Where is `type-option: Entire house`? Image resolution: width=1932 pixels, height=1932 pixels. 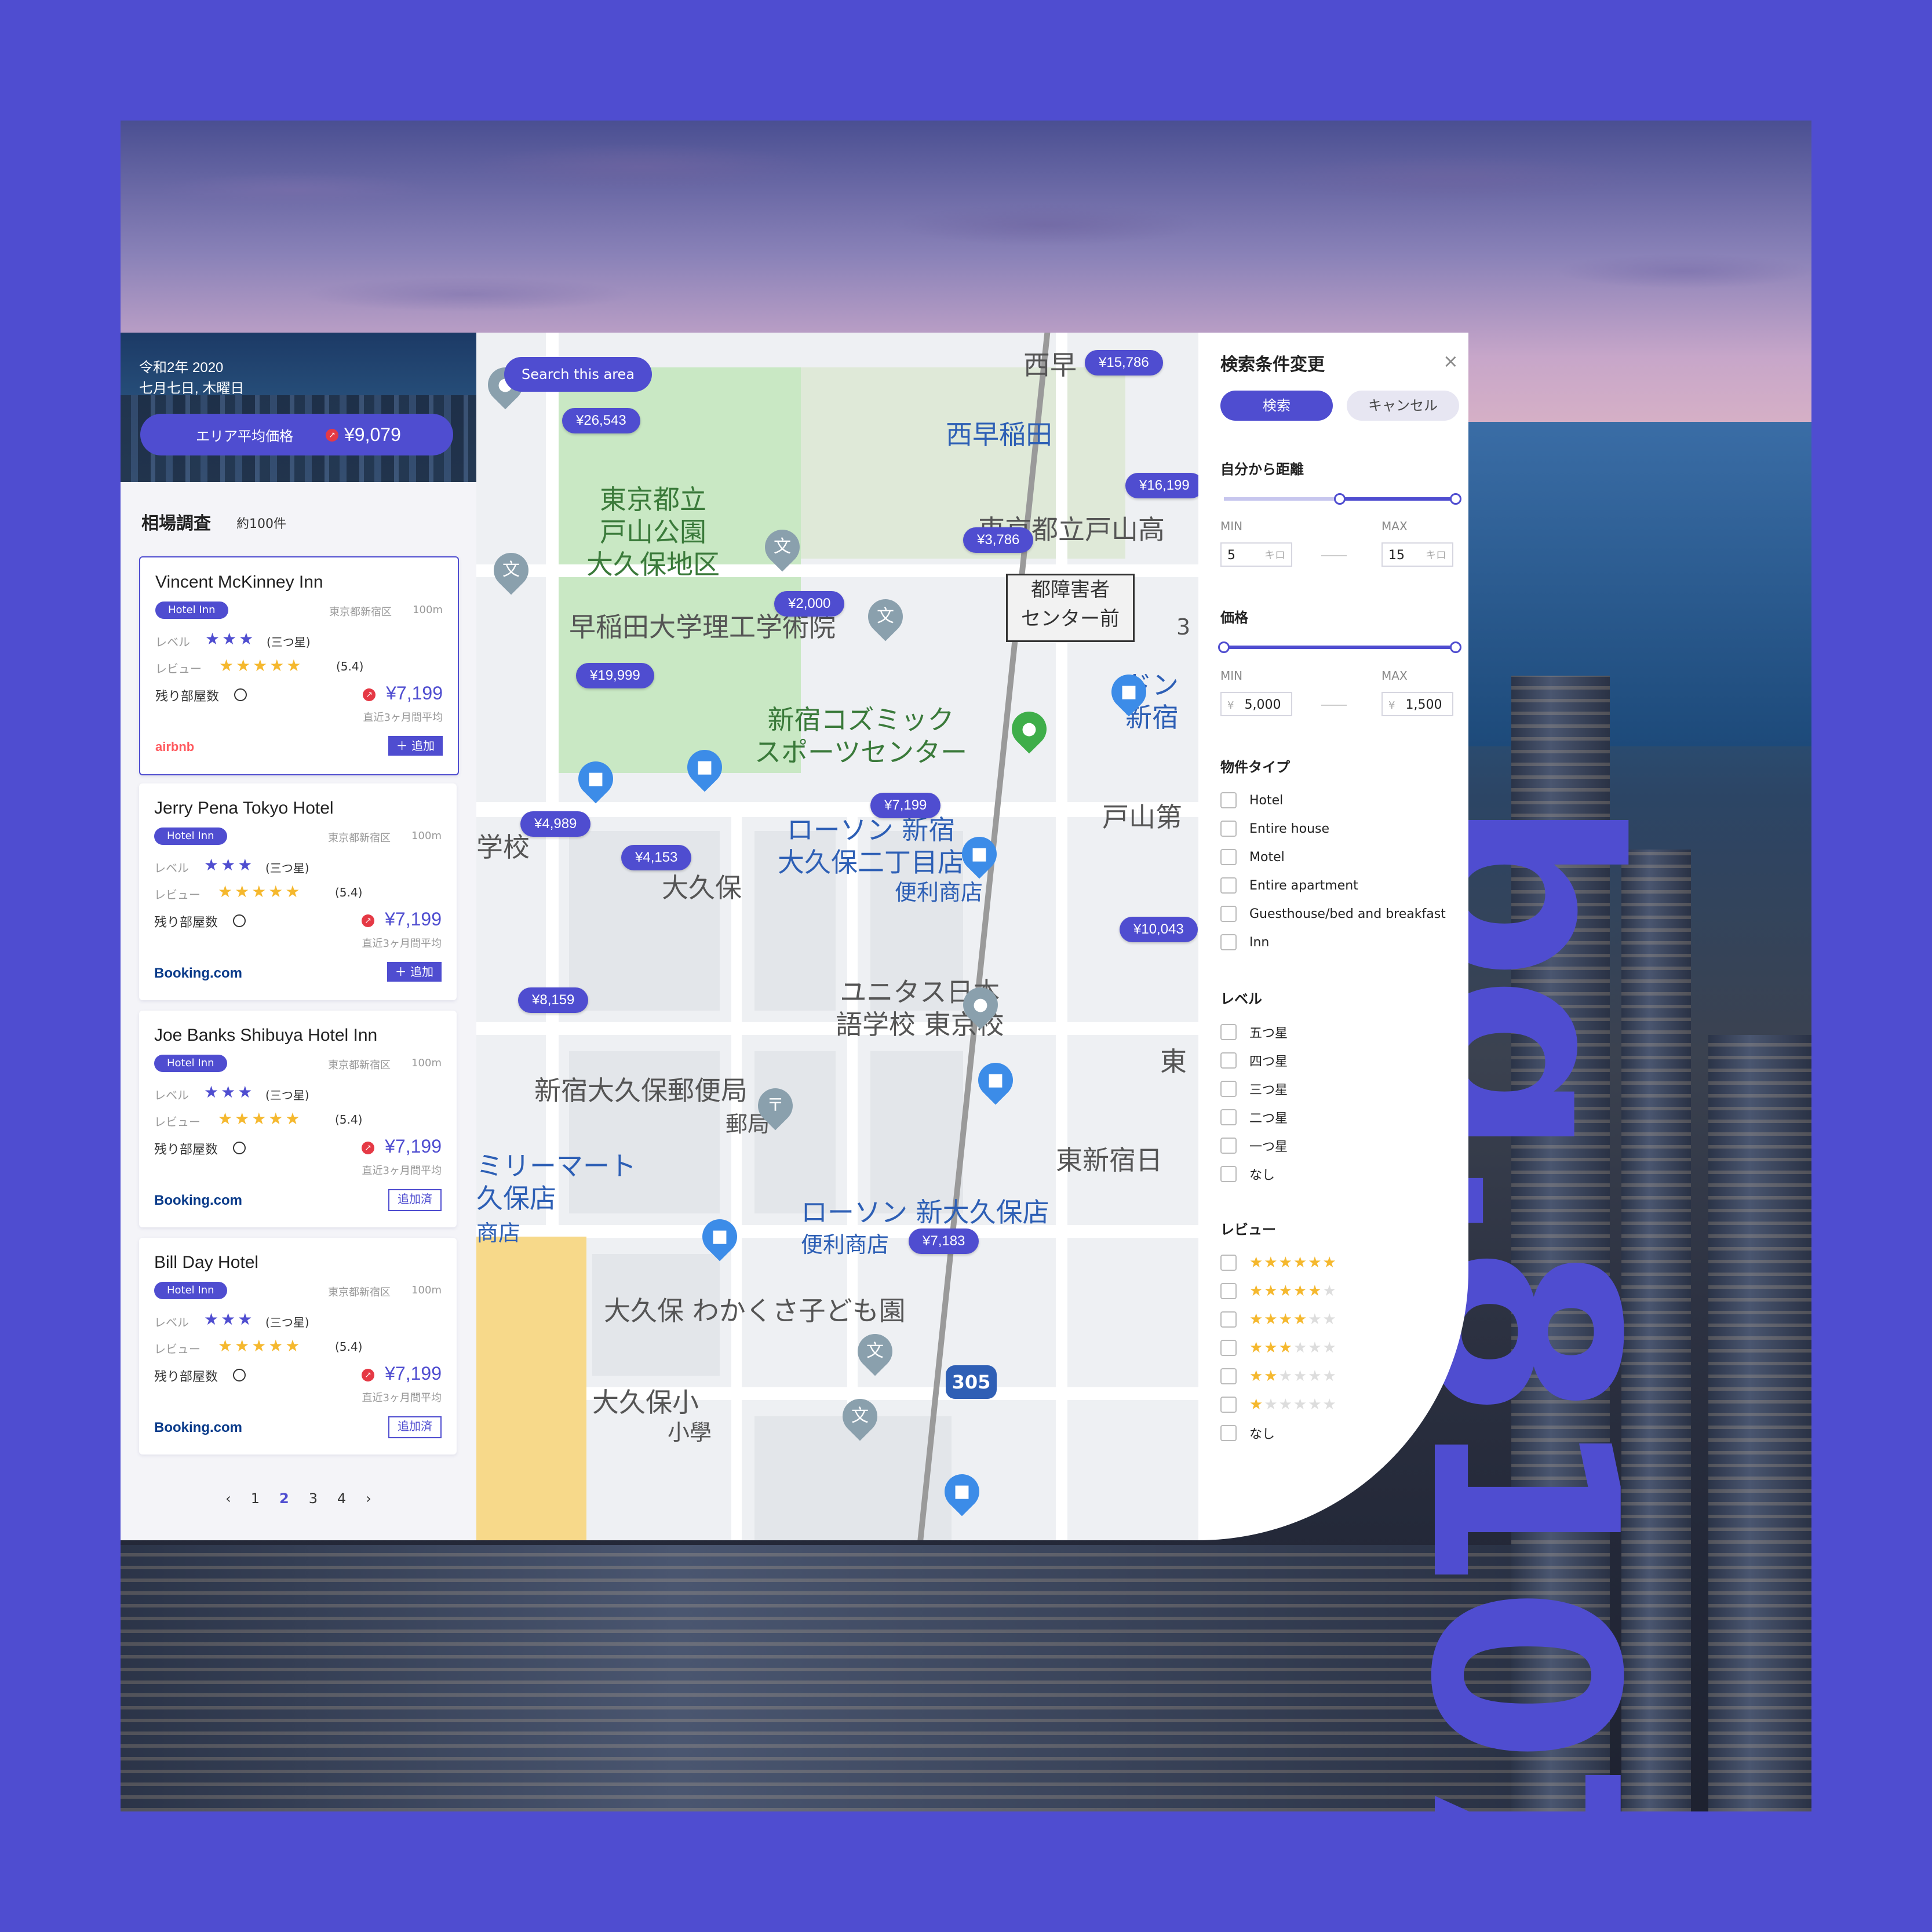 type-option: Entire house is located at coordinates (1274, 829).